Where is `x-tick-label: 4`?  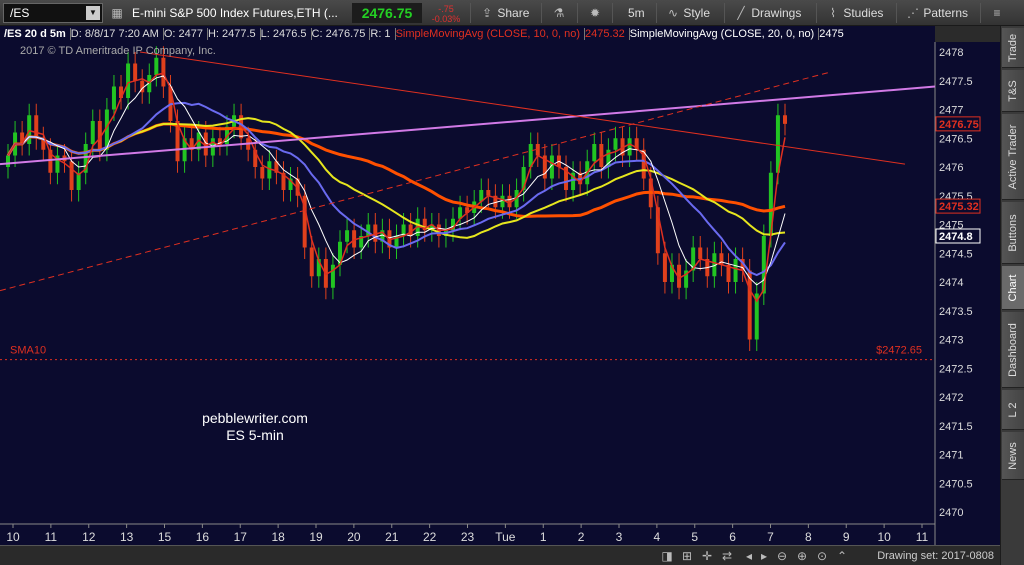
x-tick-label: 4 is located at coordinates (657, 537).